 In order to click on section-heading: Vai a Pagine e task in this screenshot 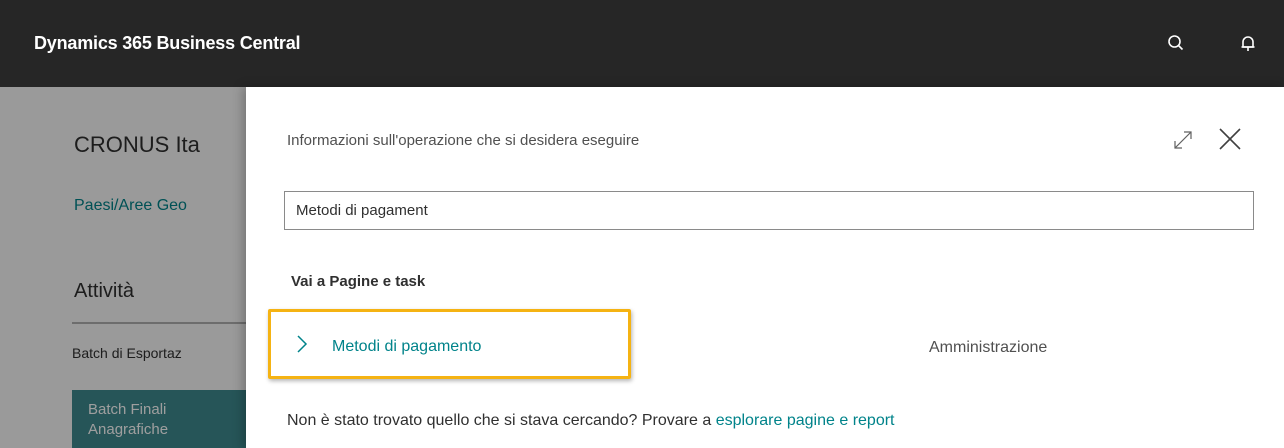, I will do `click(358, 281)`.